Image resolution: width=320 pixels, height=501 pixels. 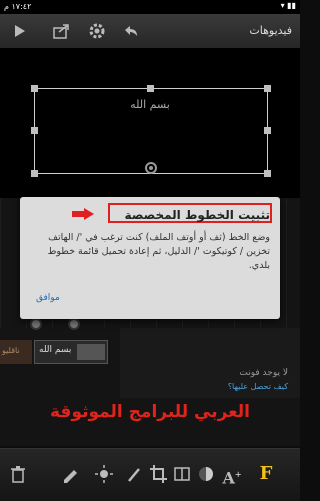 I want to click on undo-icon, so click(x=131, y=31).